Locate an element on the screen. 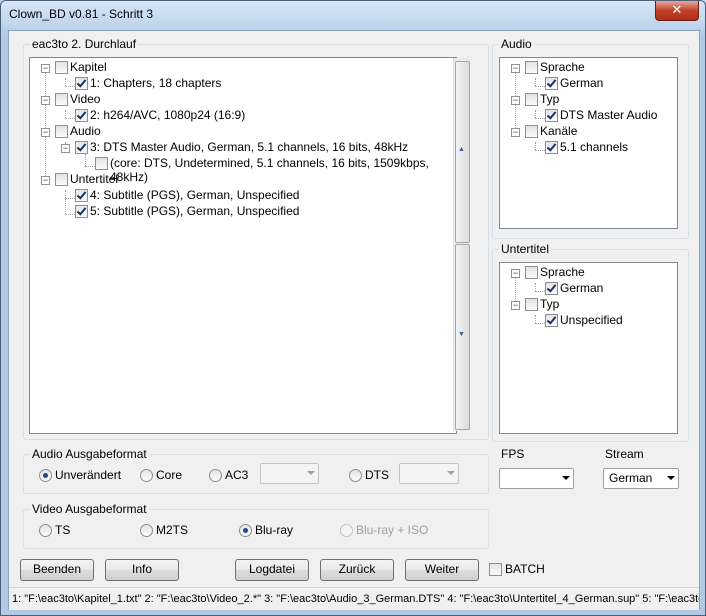 This screenshot has width=706, height=616. checkbox-untertitel is located at coordinates (61, 179).